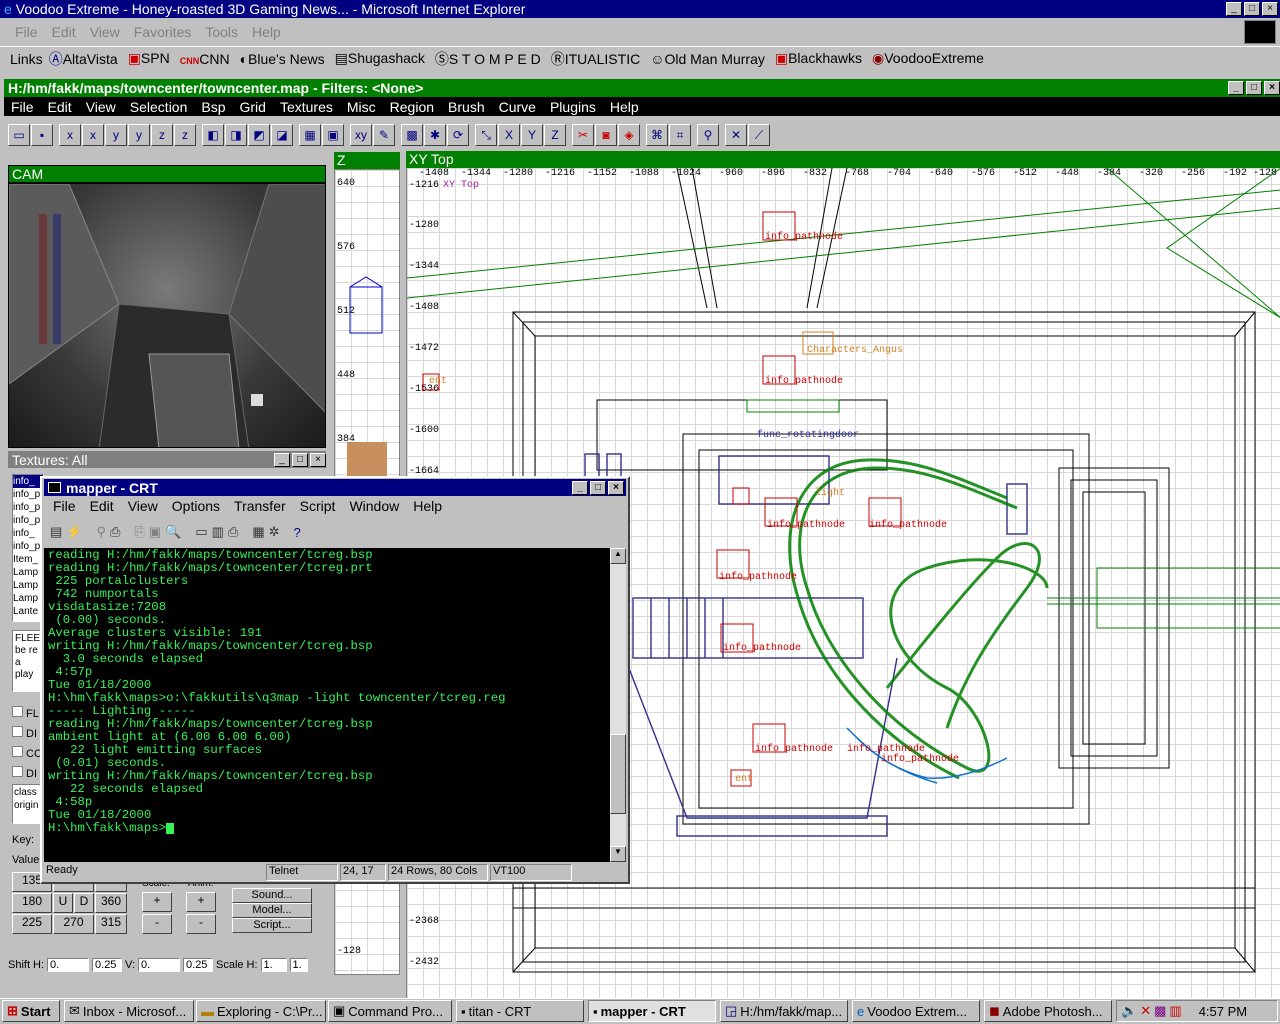  What do you see at coordinates (580, 487) in the screenshot?
I see `crt-minimize-button: _` at bounding box center [580, 487].